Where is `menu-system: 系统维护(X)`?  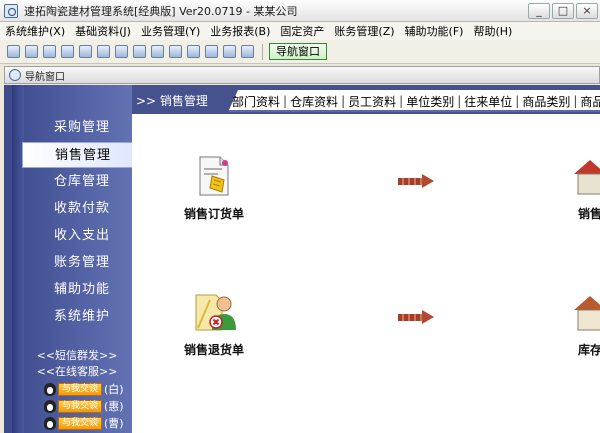 menu-system: 系统维护(X) is located at coordinates (35, 31).